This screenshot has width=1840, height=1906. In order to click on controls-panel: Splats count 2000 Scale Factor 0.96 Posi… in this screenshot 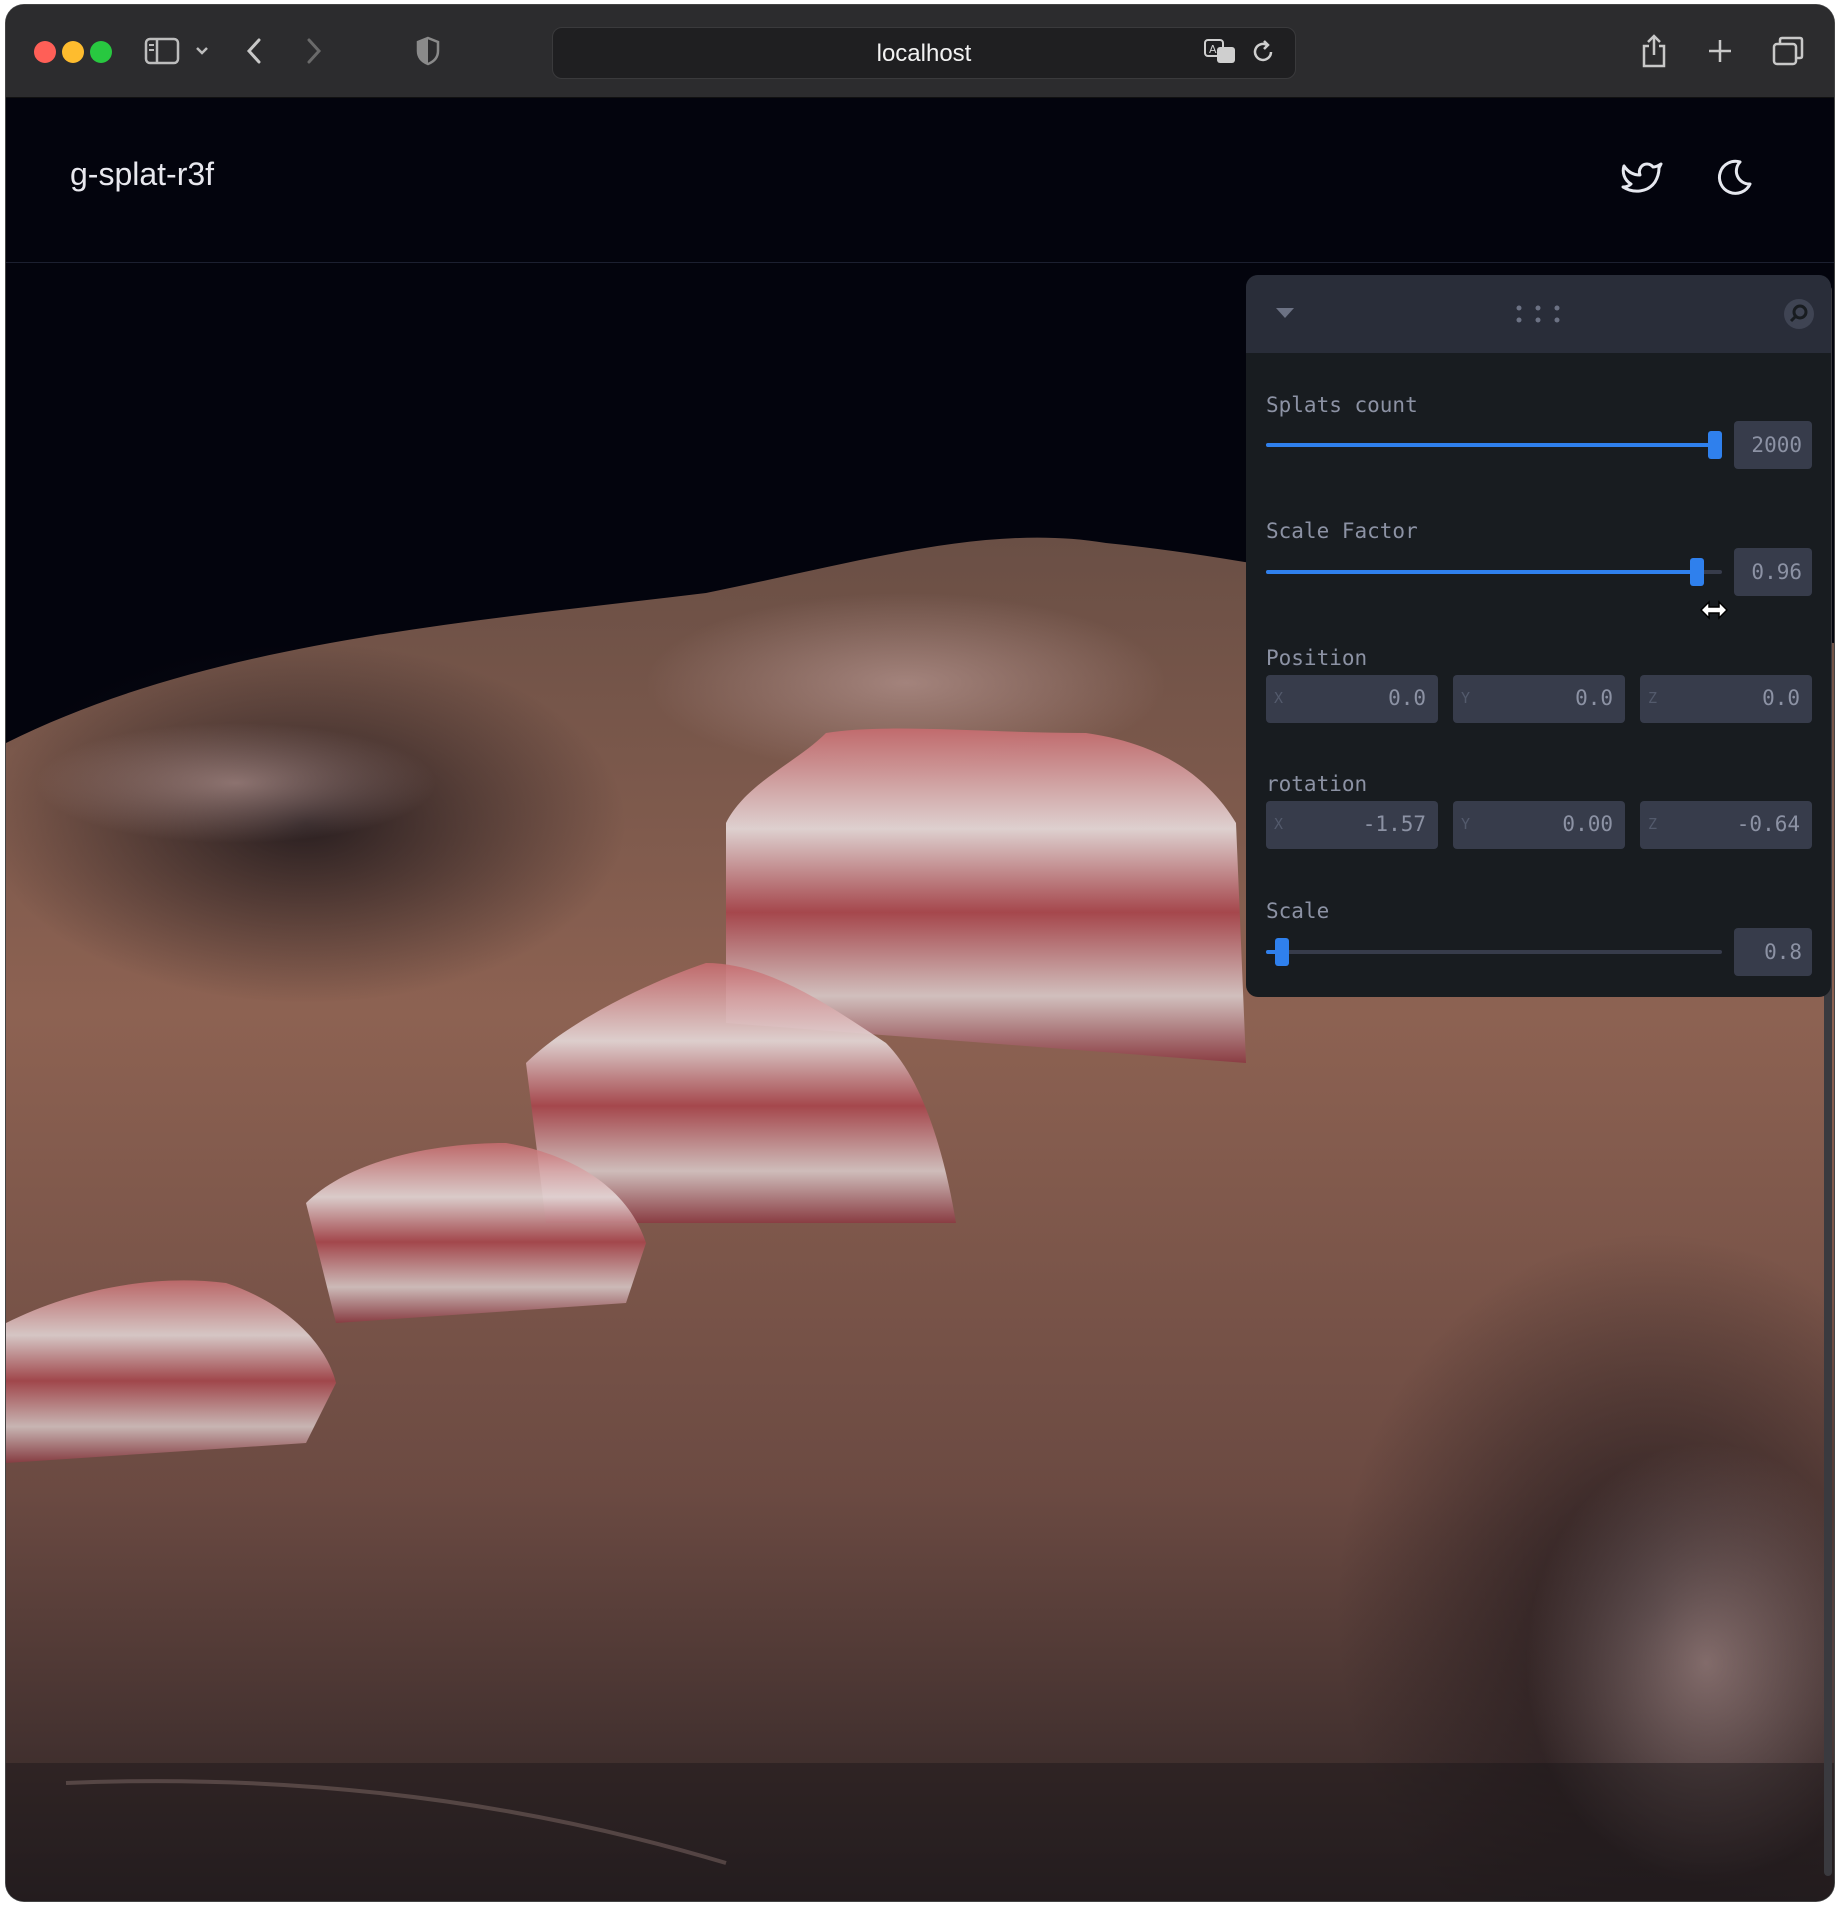, I will do `click(1538, 636)`.